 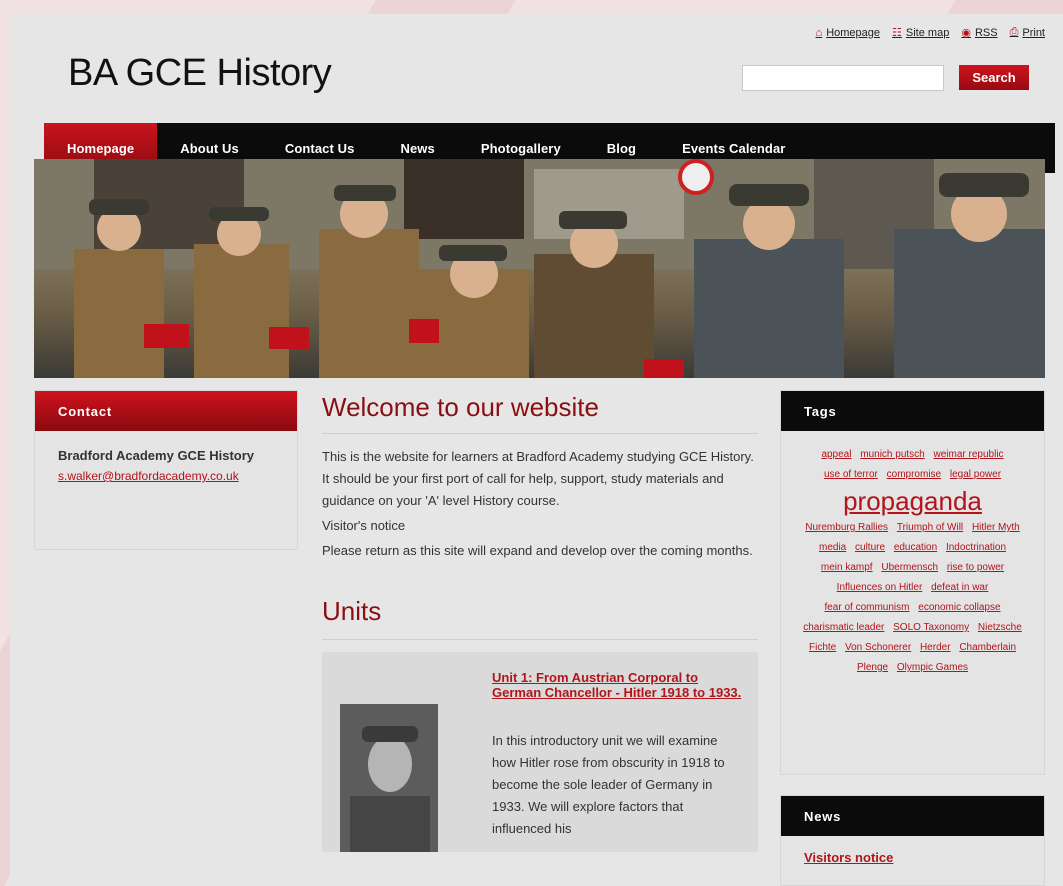 I want to click on toplink-homepage: ⌂ Homepage, so click(x=848, y=32).